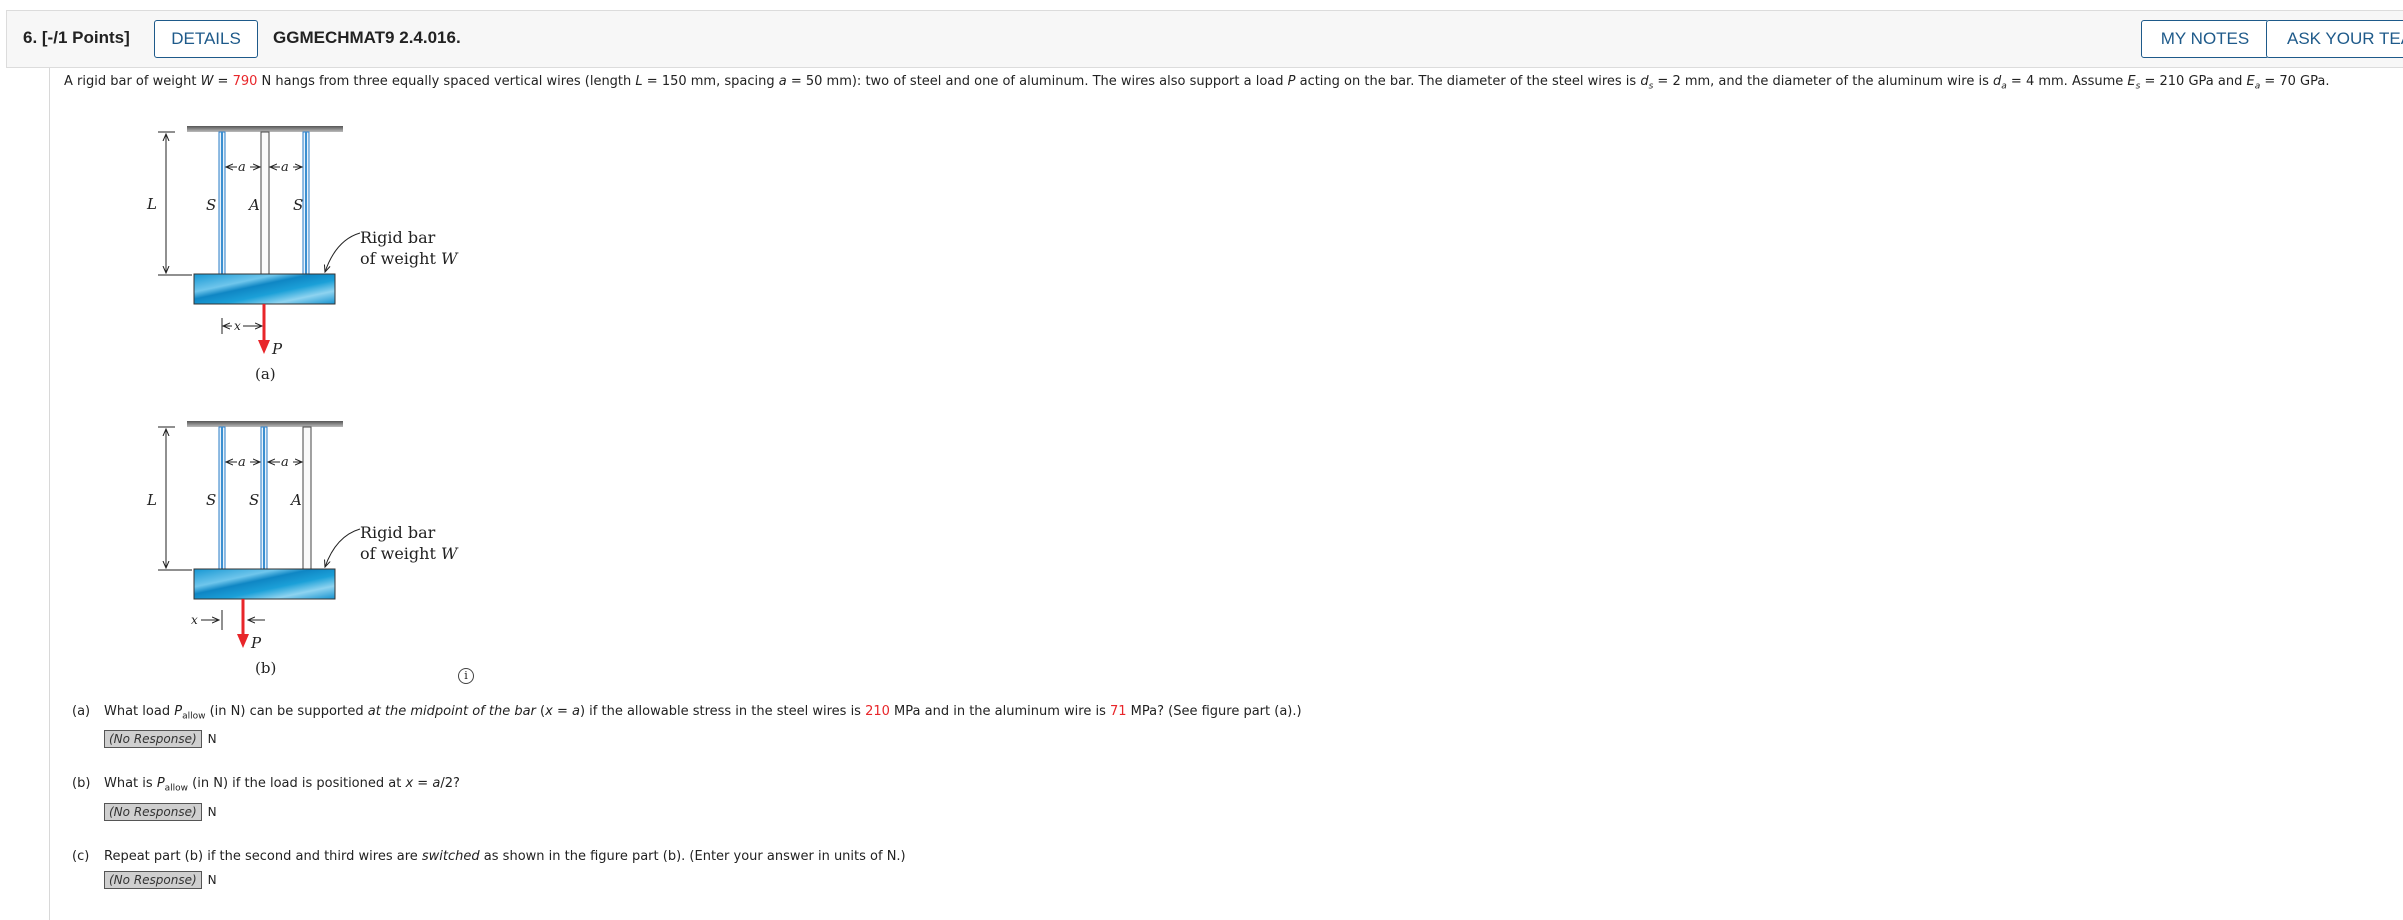 This screenshot has width=2403, height=920. I want to click on answer-row-a: (No Response) N, so click(160, 739).